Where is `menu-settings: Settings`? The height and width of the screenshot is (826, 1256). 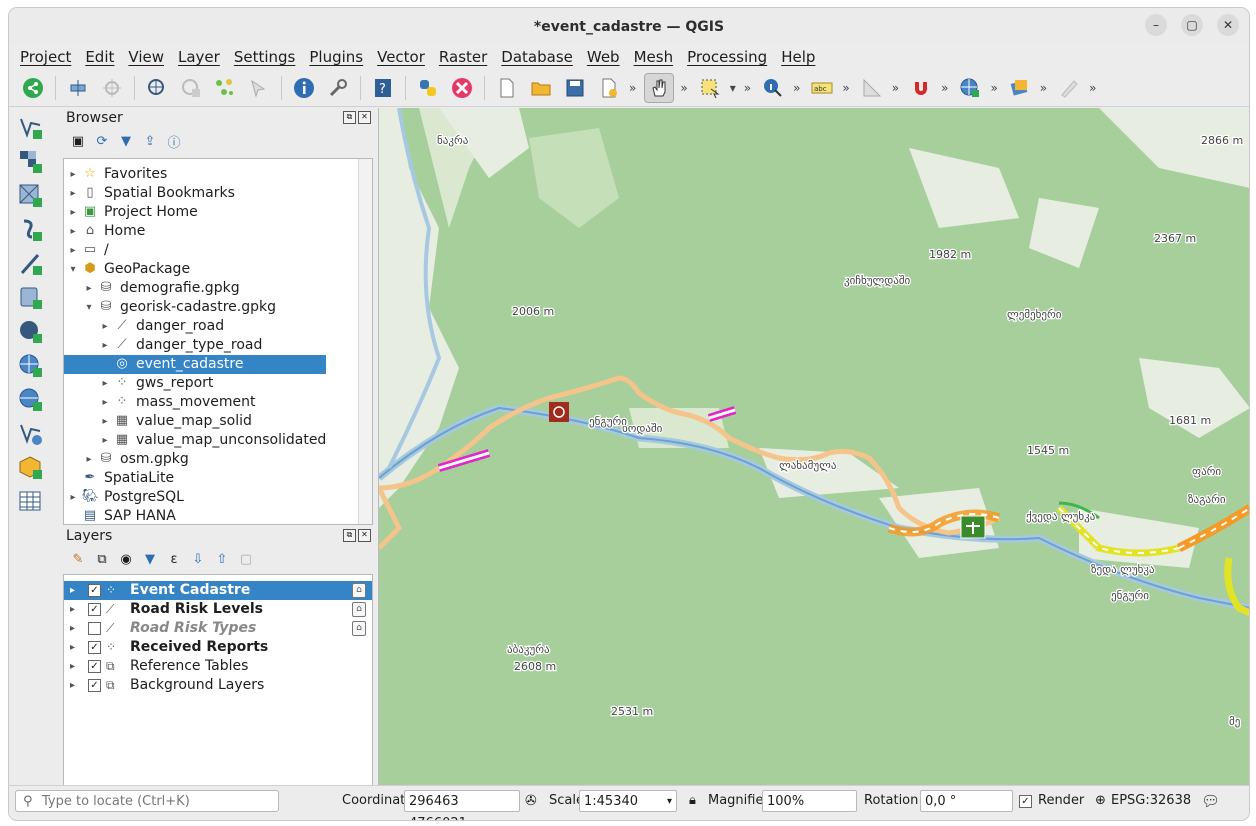 menu-settings: Settings is located at coordinates (265, 57).